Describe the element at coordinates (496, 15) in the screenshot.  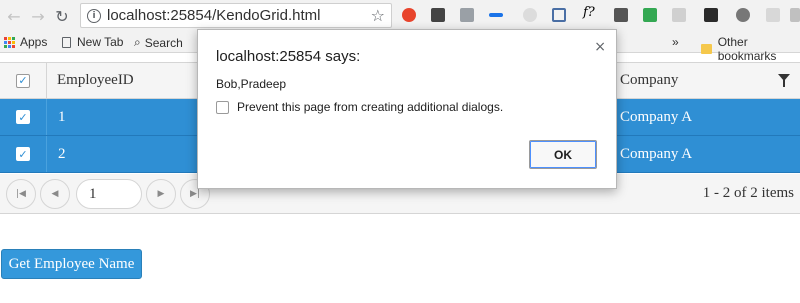
I see `wave-extension-icon` at that location.